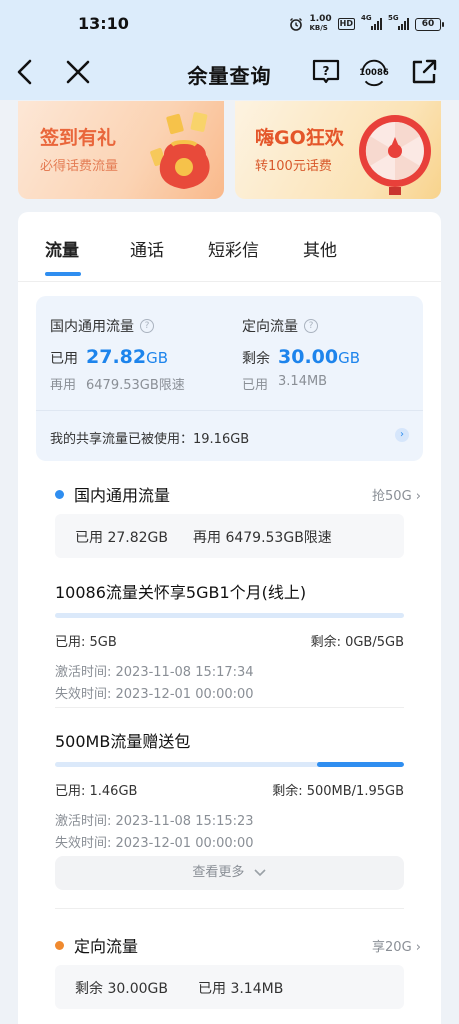  What do you see at coordinates (180, 150) in the screenshot?
I see `lucky-bag-icon` at bounding box center [180, 150].